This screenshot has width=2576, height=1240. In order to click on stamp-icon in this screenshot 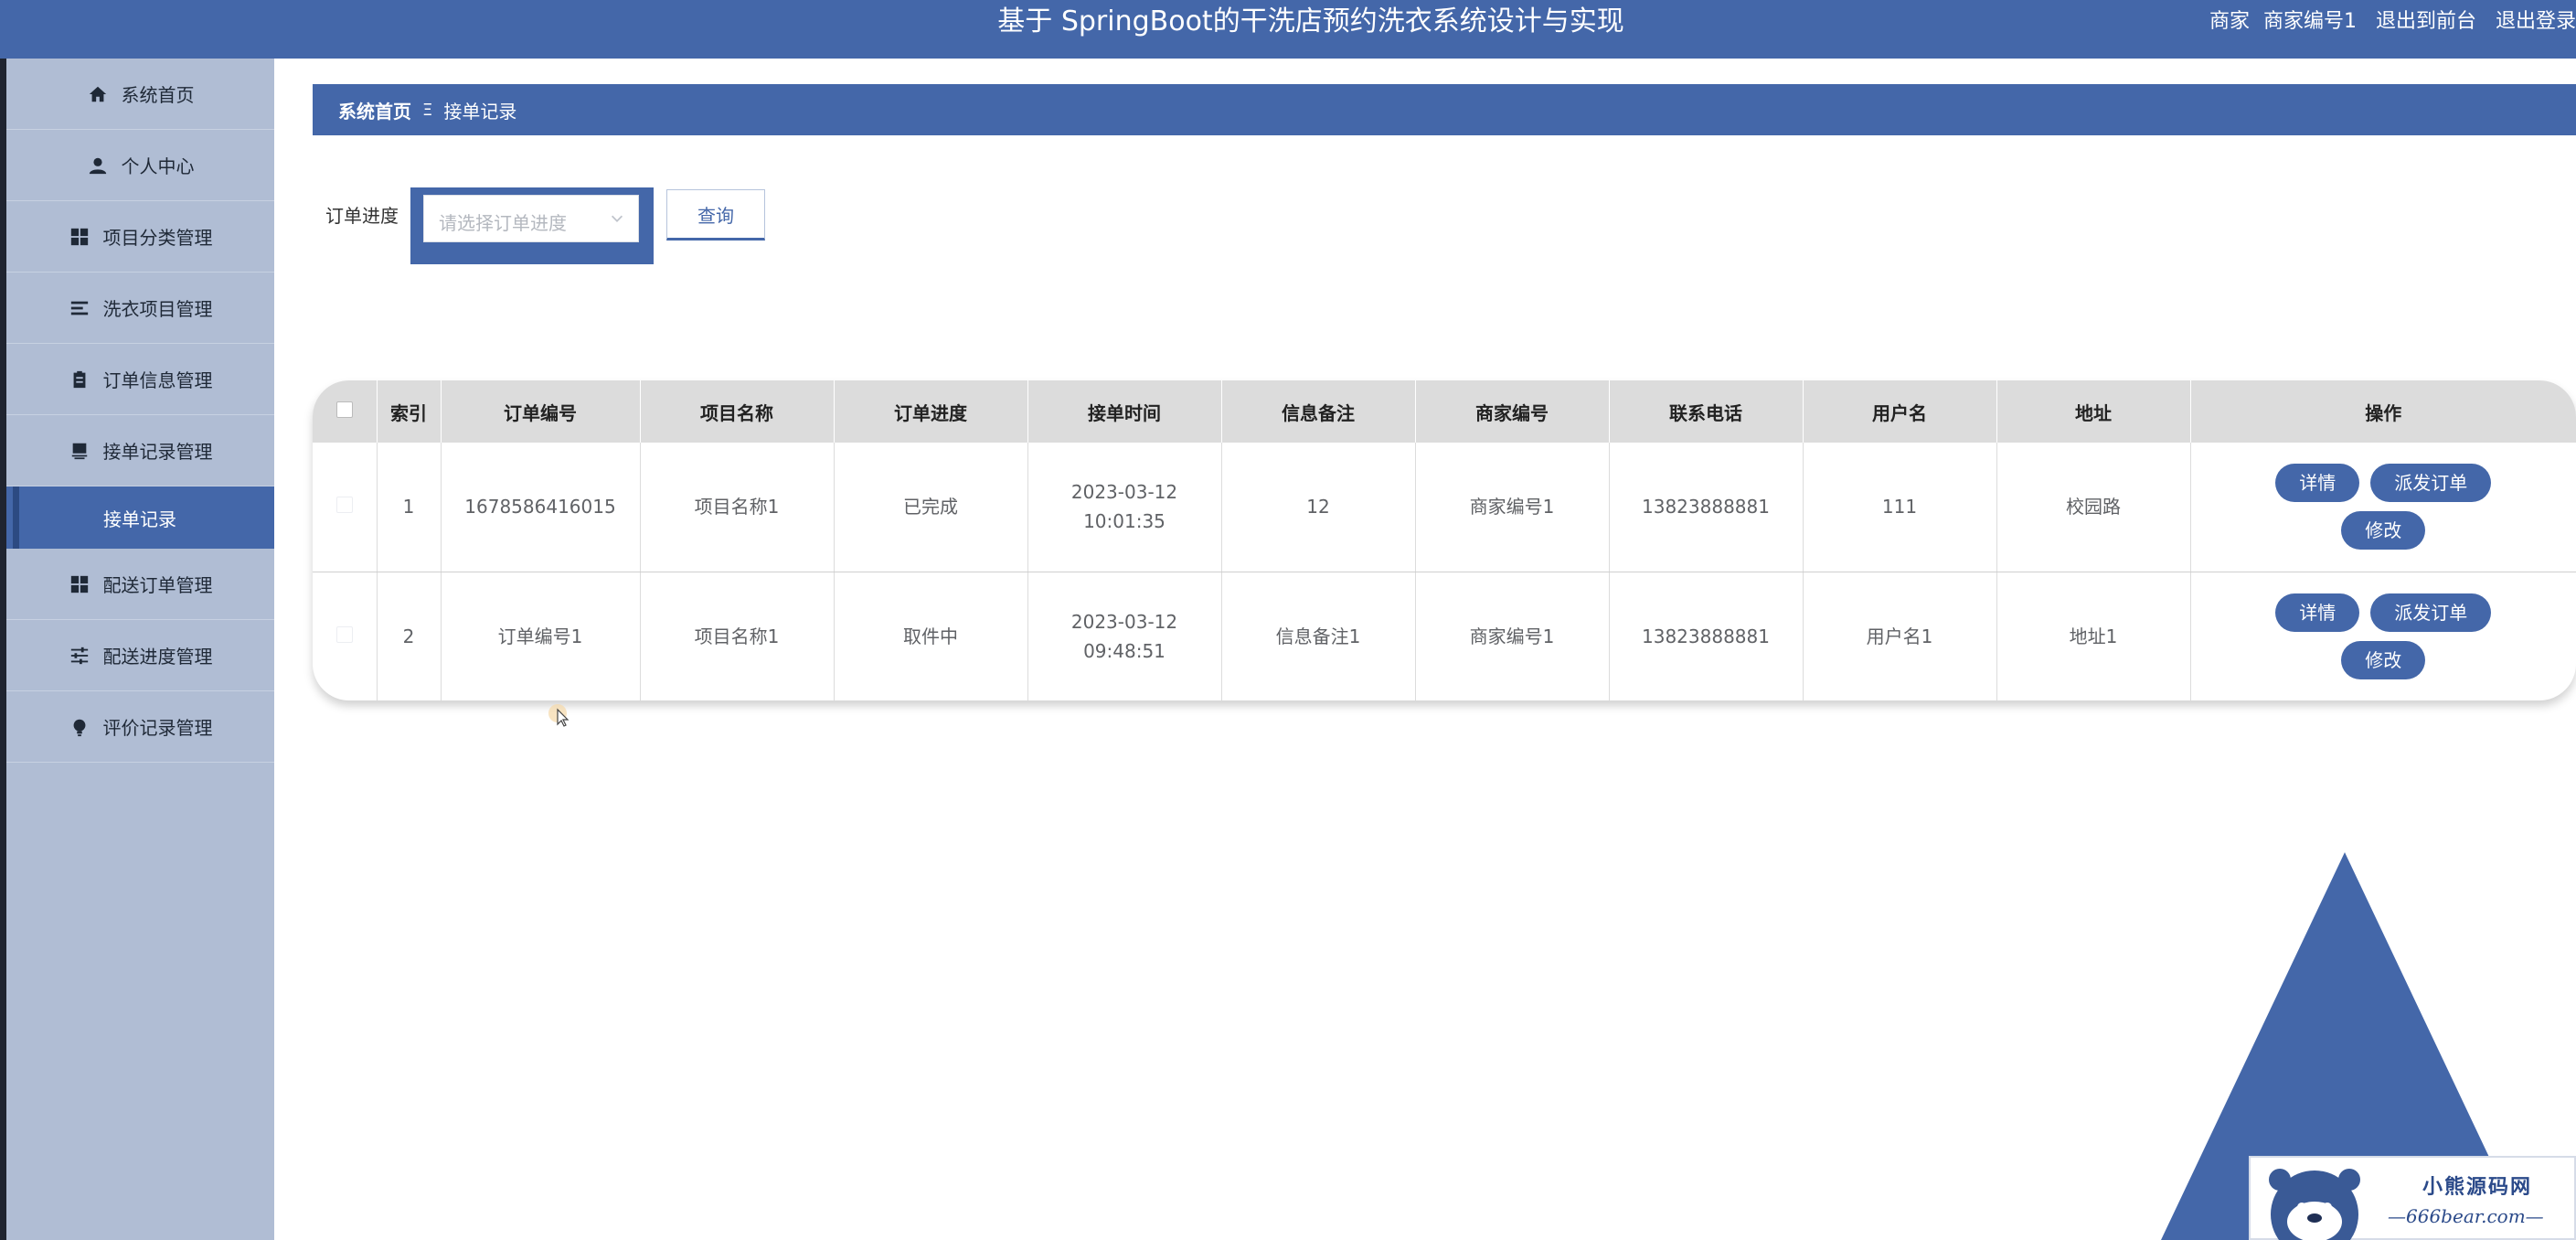, I will do `click(79, 451)`.